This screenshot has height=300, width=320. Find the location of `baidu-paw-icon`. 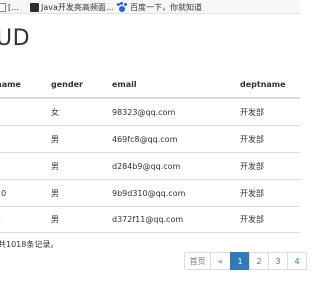

baidu-paw-icon is located at coordinates (122, 7).